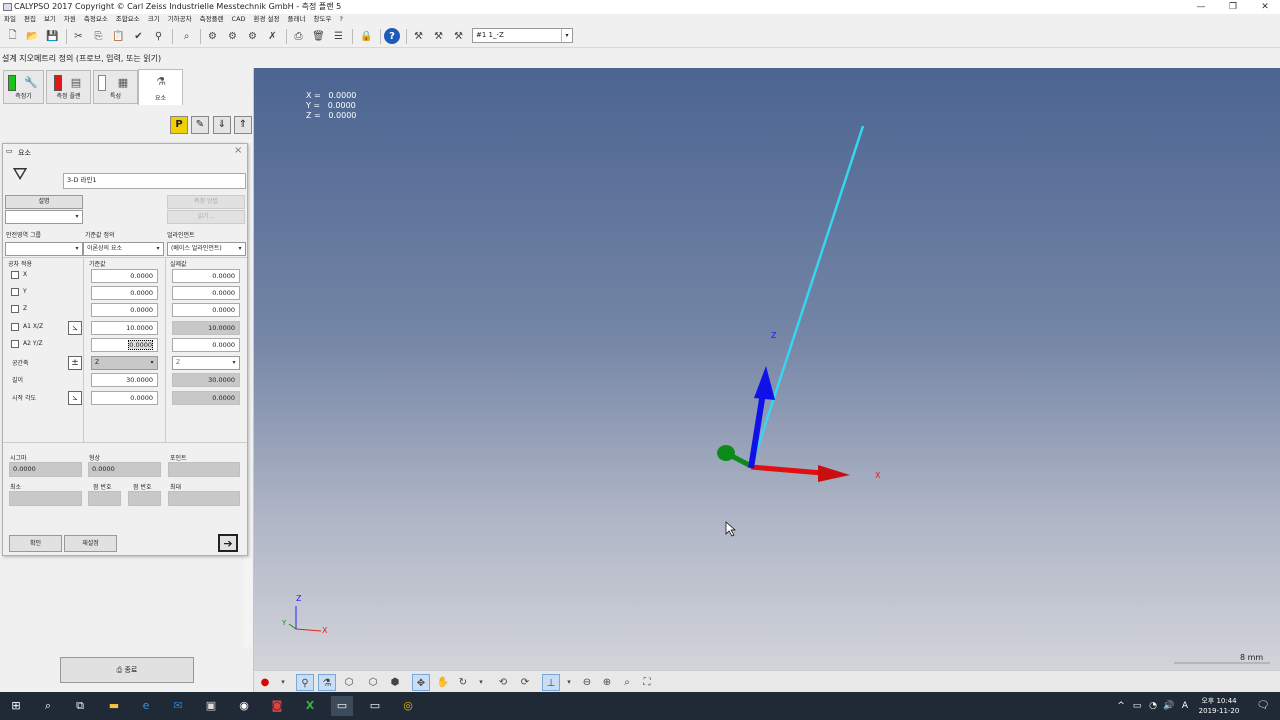 Image resolution: width=1280 pixels, height=720 pixels. What do you see at coordinates (342, 706) in the screenshot?
I see `calypso-taskbar-icon: ▭` at bounding box center [342, 706].